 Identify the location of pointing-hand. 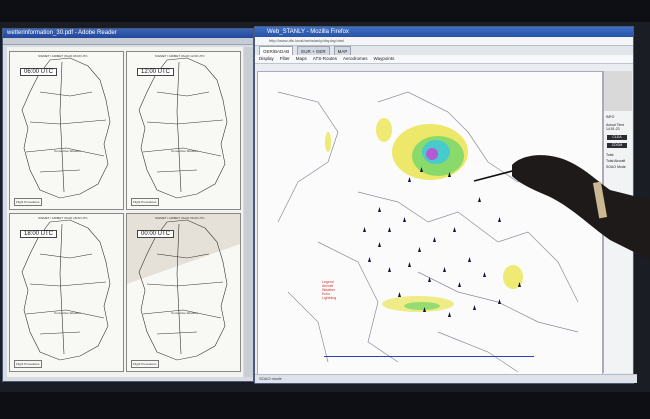
(561, 207).